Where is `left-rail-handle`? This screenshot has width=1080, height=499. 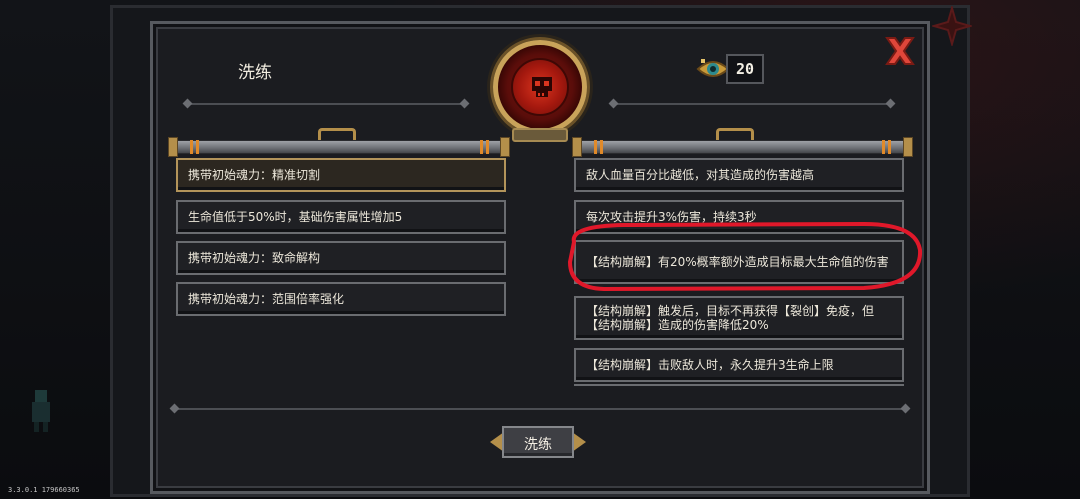
left-rail-handle is located at coordinates (337, 134).